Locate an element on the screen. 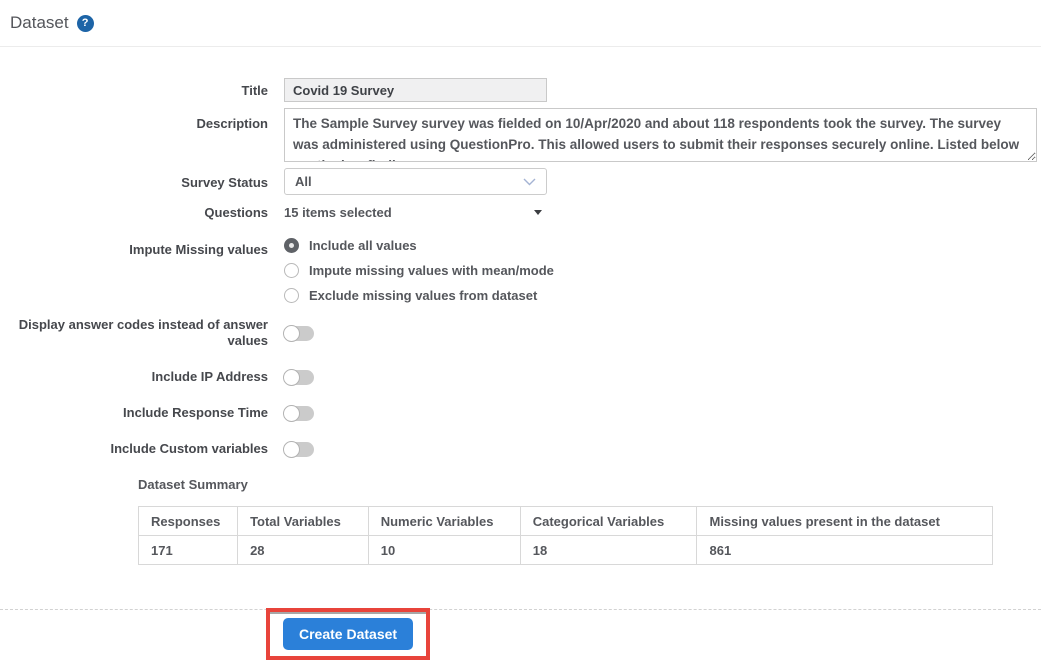 The height and width of the screenshot is (663, 1041). radio-label: Exclude missing values from dataset is located at coordinates (423, 295).